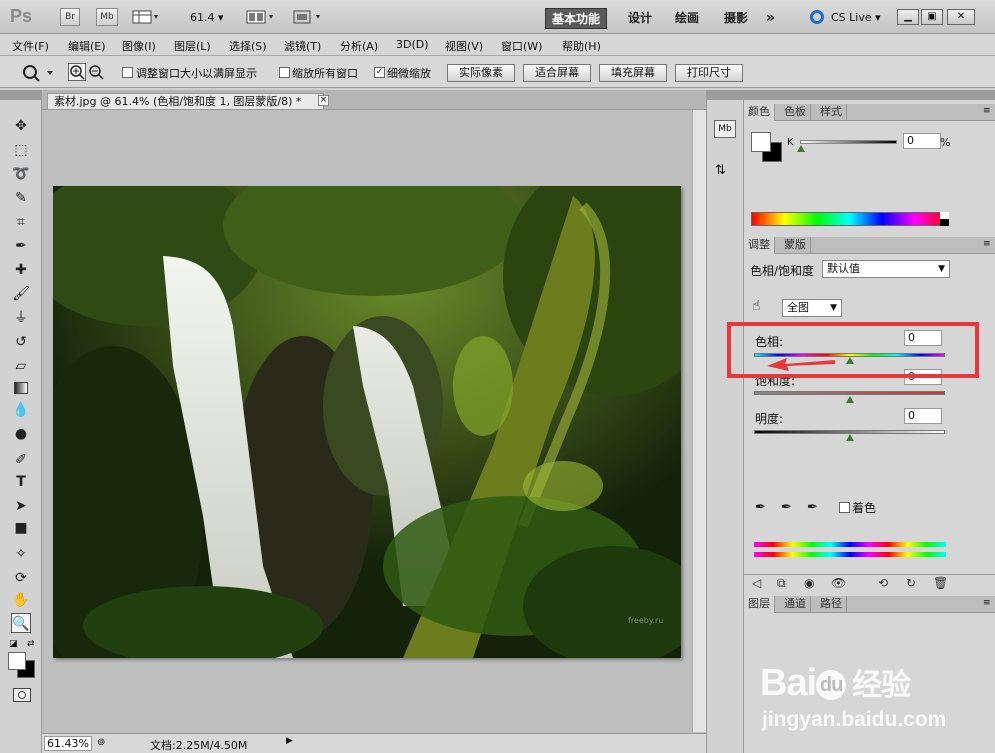 This screenshot has width=995, height=753. What do you see at coordinates (831, 604) in the screenshot?
I see `tab-paths: 路径` at bounding box center [831, 604].